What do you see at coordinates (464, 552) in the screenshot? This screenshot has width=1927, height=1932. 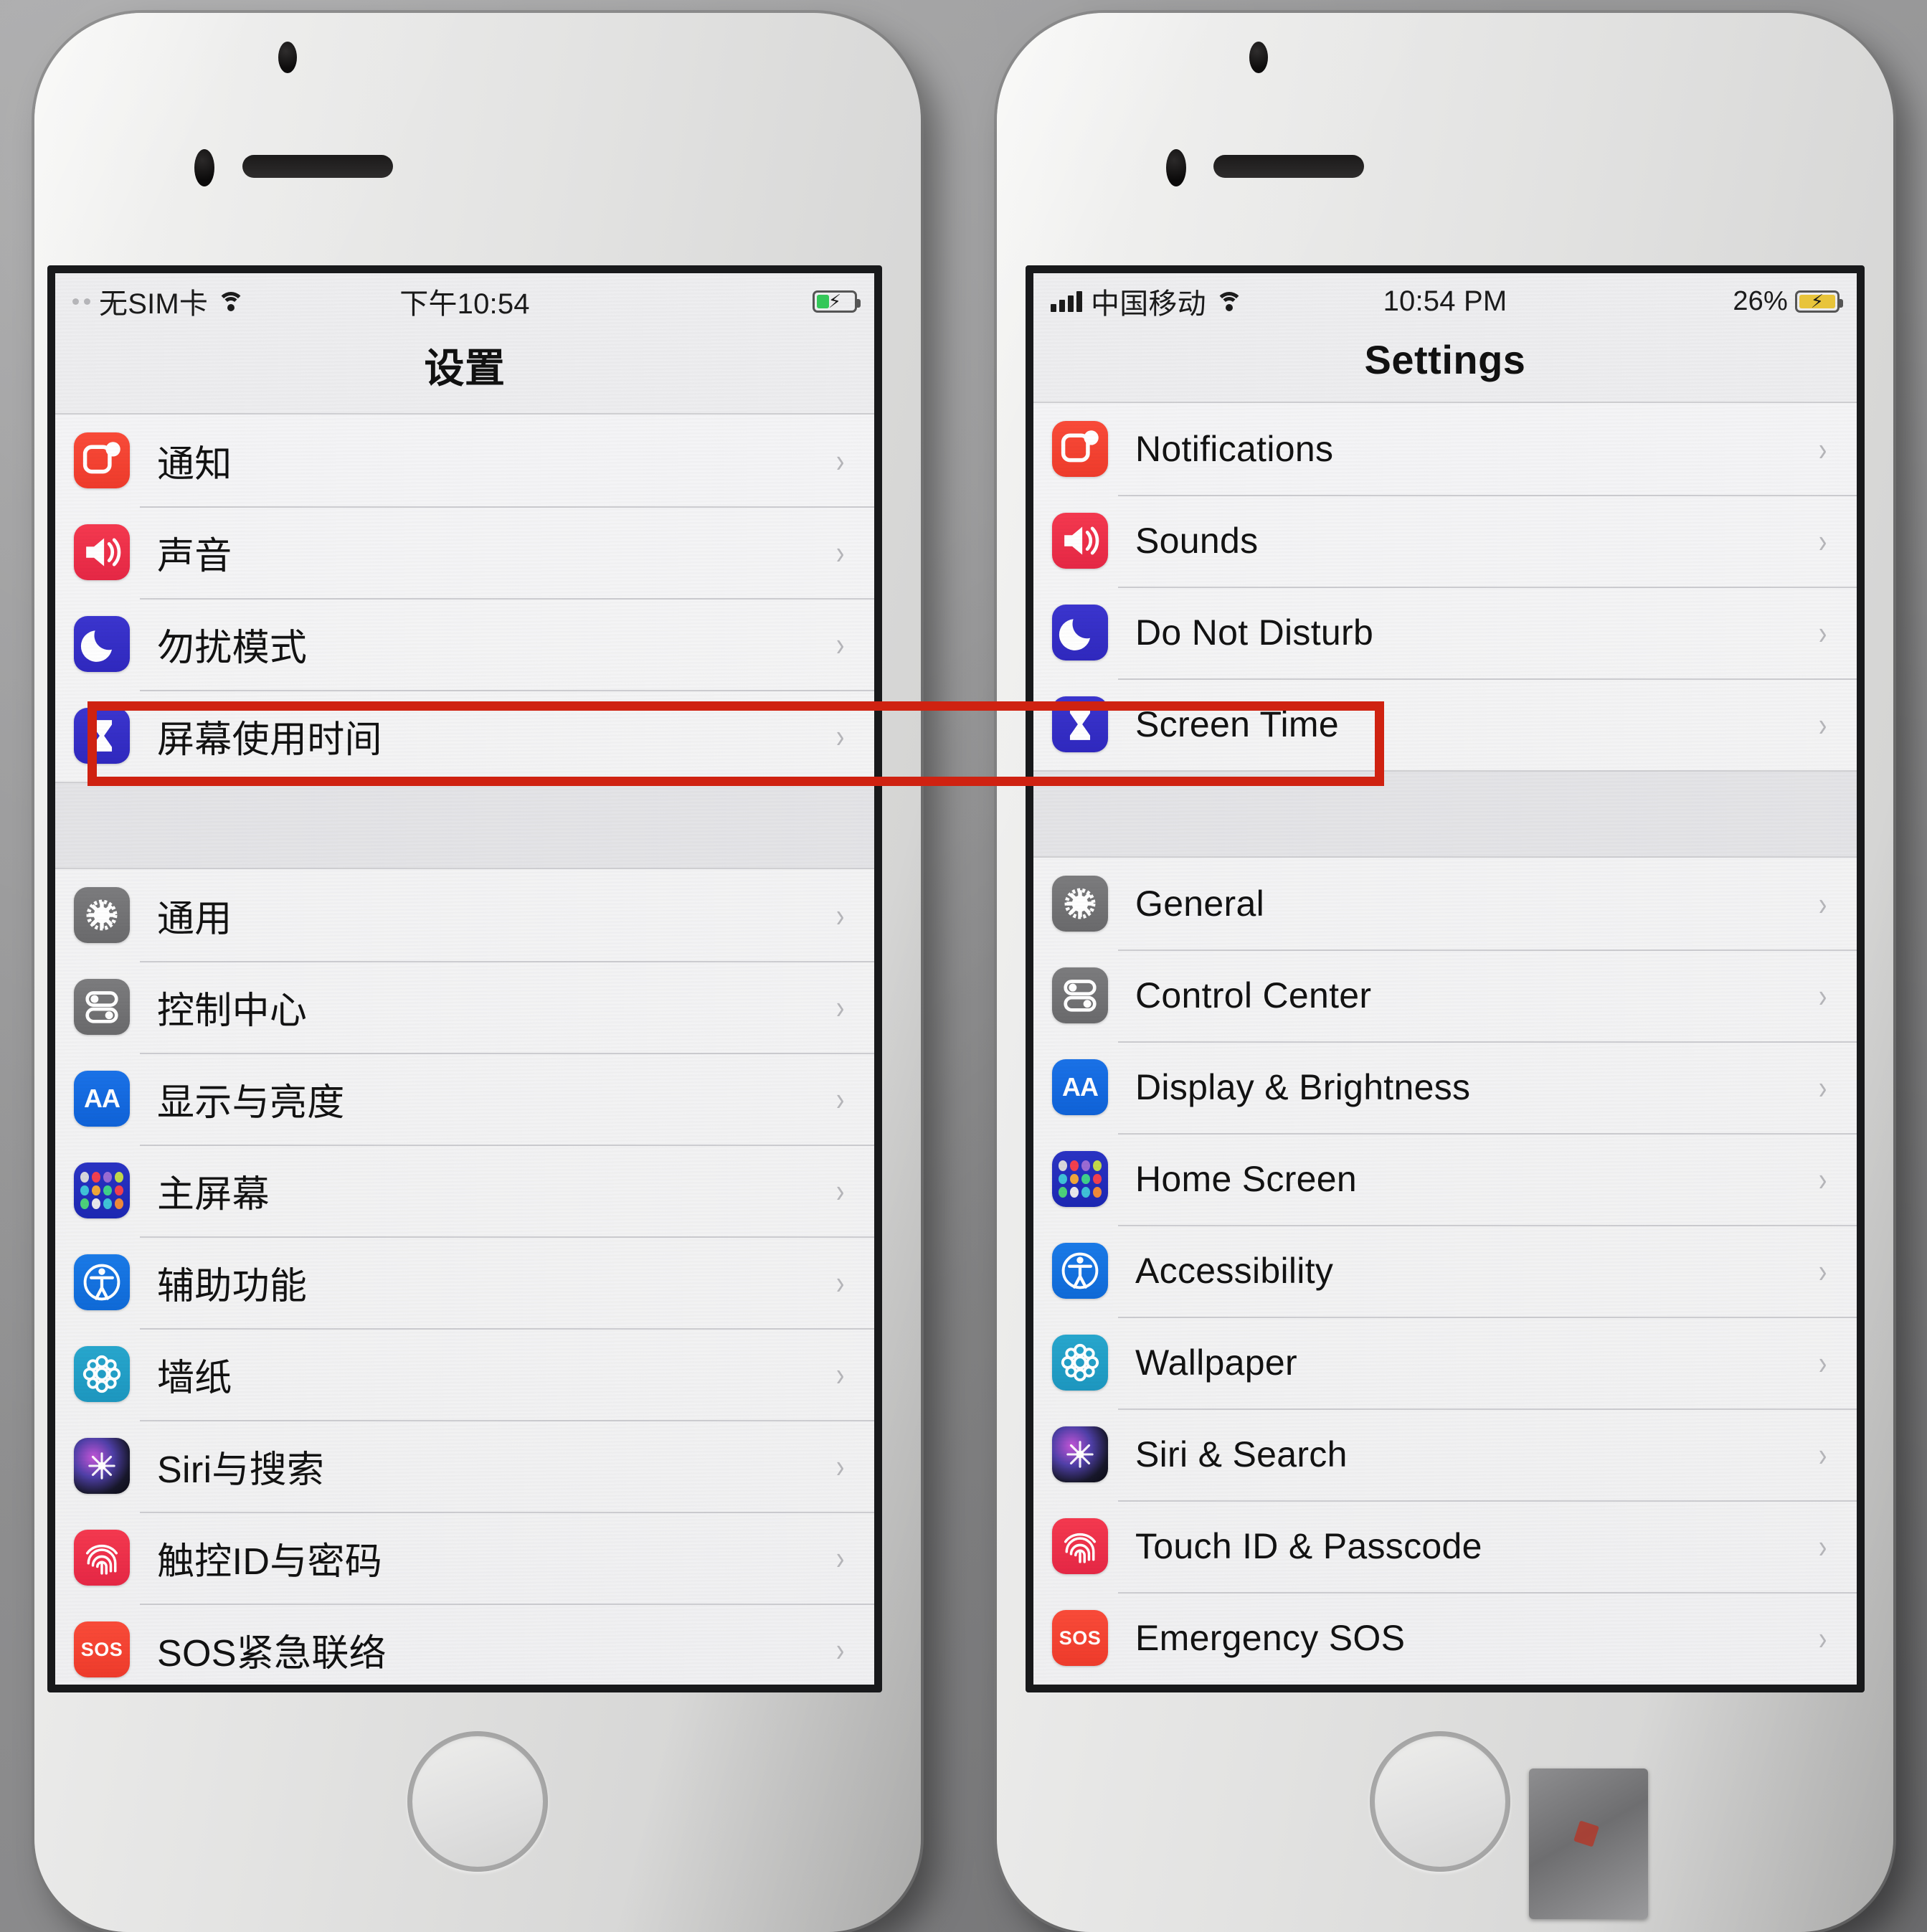 I see `settings-row-sounds: 声音 ›` at bounding box center [464, 552].